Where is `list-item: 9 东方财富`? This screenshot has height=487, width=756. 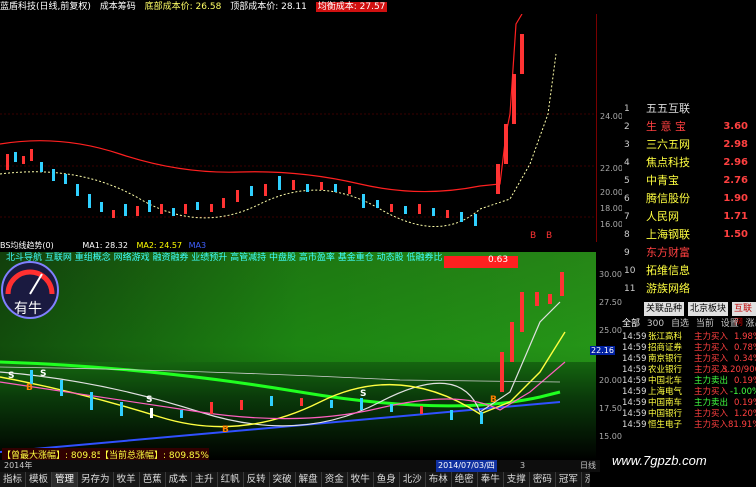
list-item: 9 东方财富 is located at coordinates (689, 253).